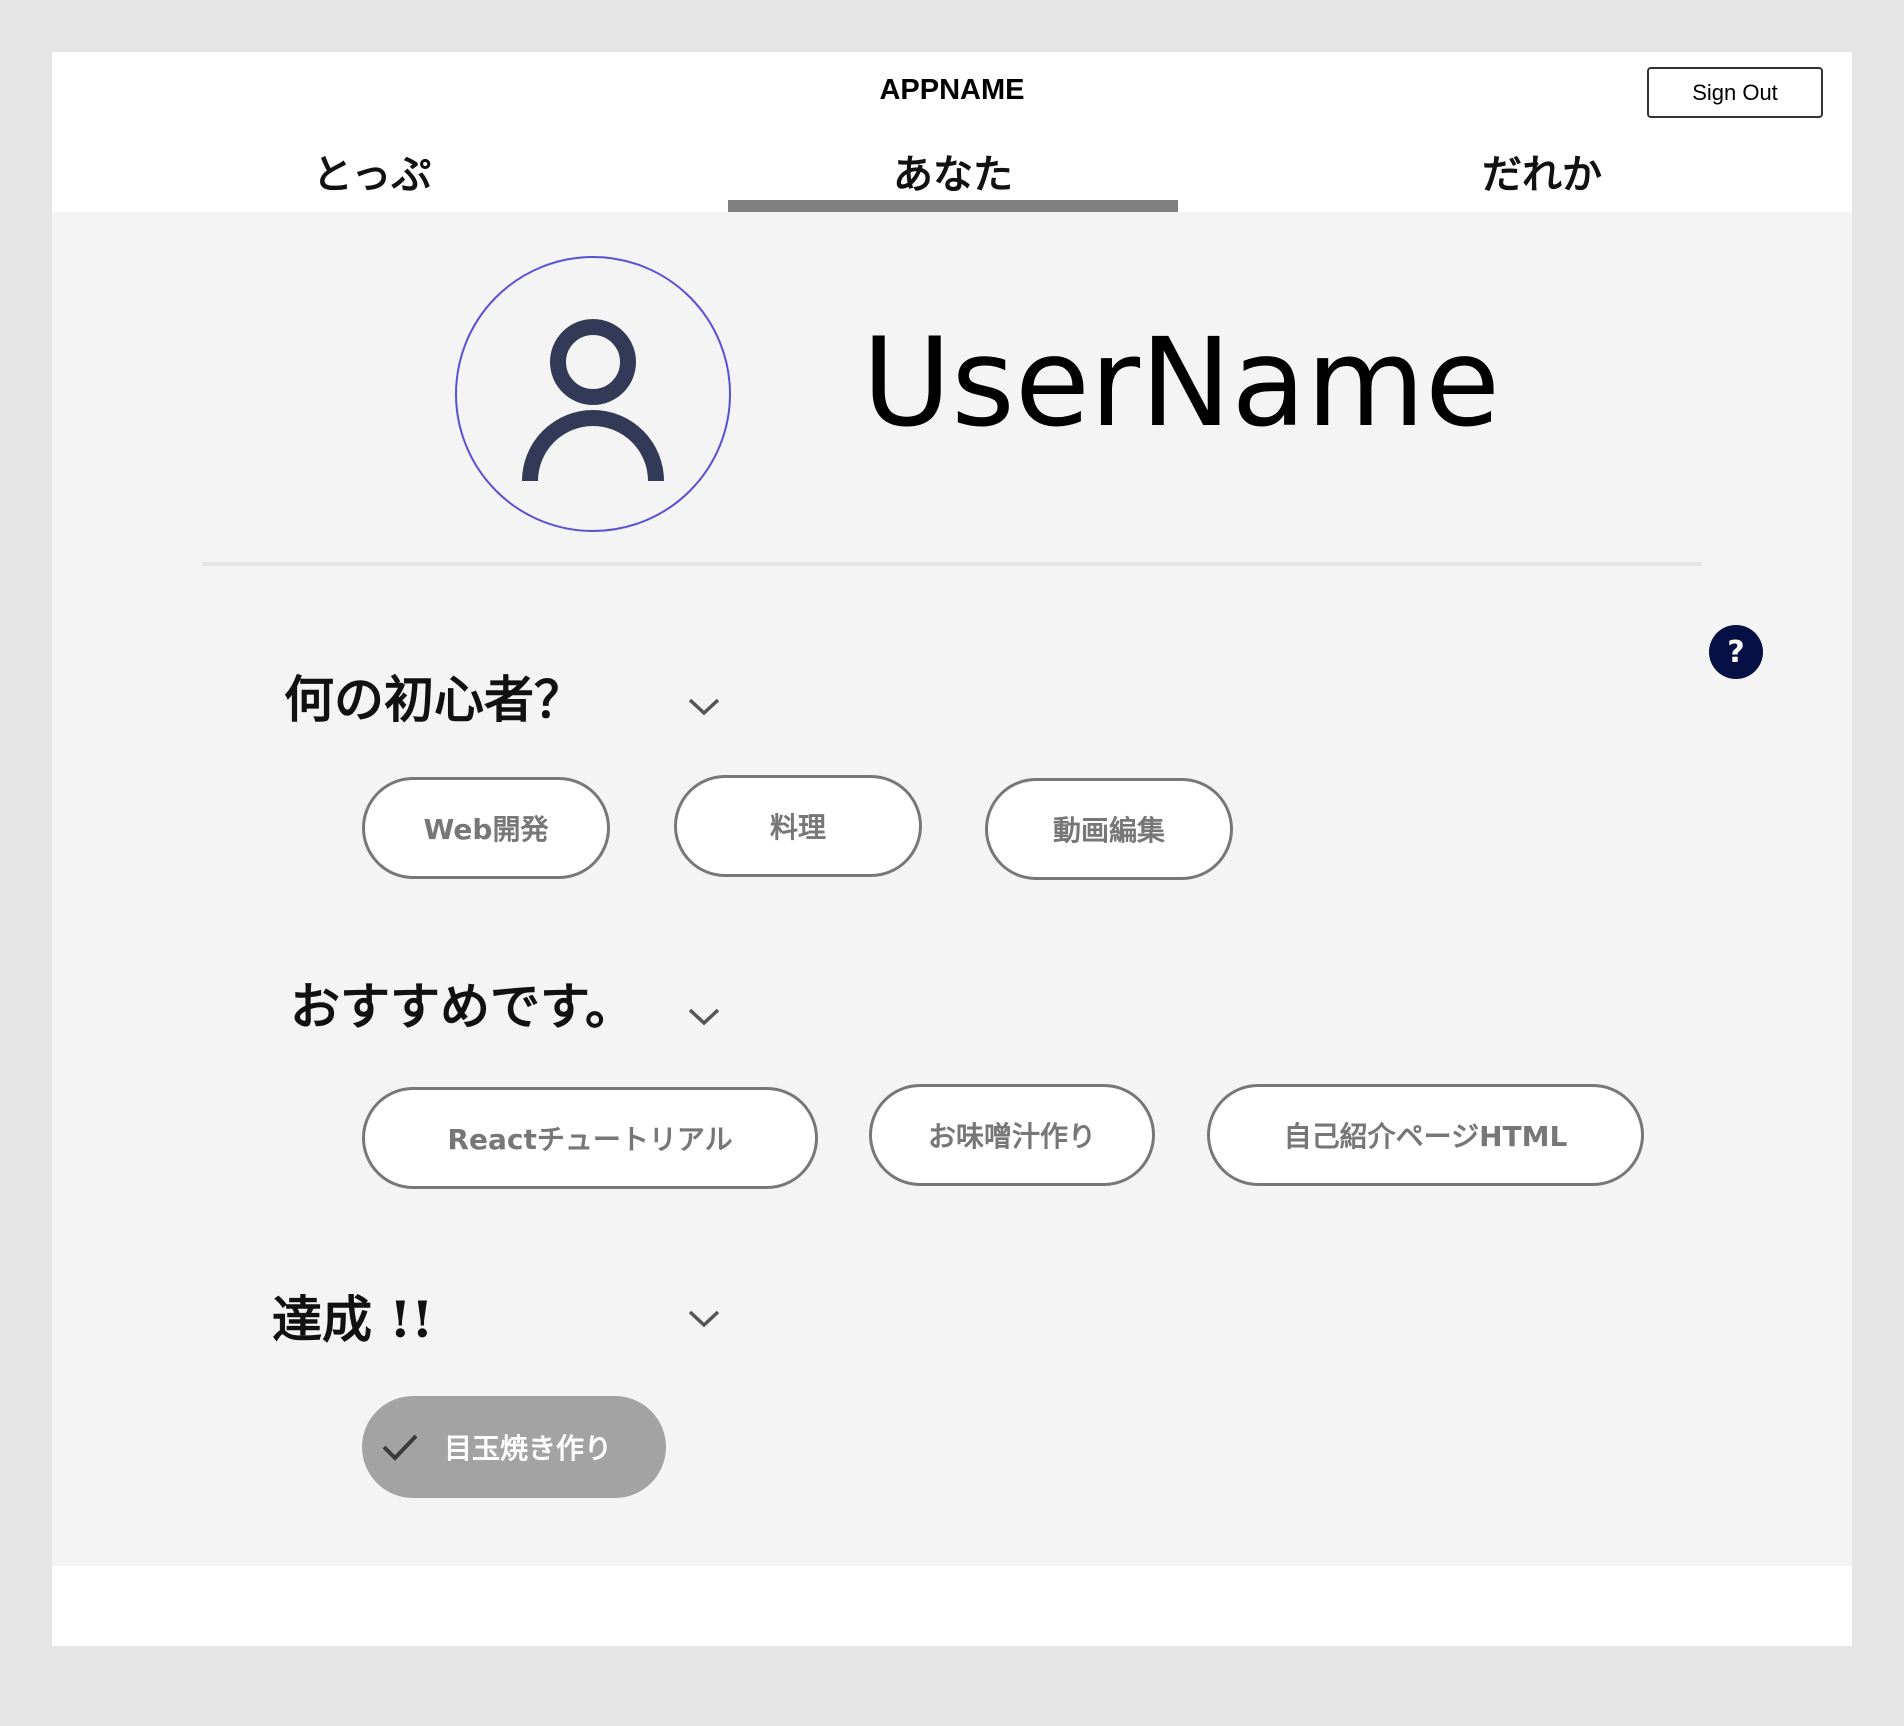 The width and height of the screenshot is (1904, 1726). Describe the element at coordinates (353, 1319) in the screenshot. I see `section-title-achieved: 達成 !!` at that location.